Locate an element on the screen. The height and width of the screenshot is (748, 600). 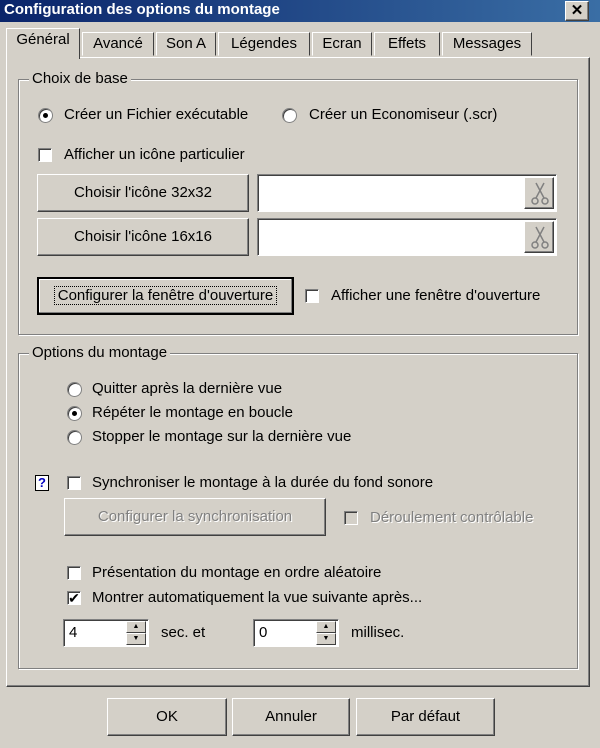
milliseconds-input: 0 ▲ ▼ is located at coordinates (296, 633).